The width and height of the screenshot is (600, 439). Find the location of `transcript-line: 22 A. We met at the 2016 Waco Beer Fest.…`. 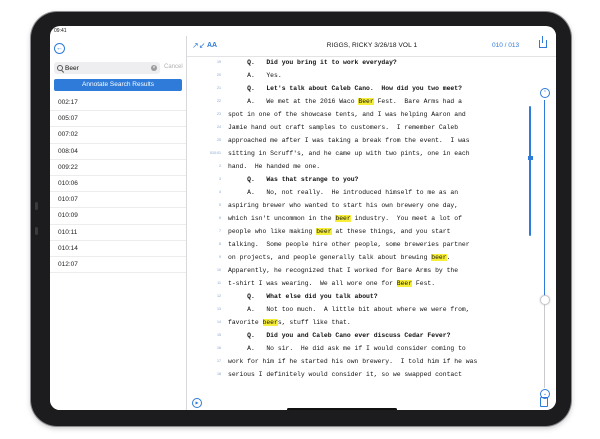

transcript-line: 22 A. We met at the 2016 Waco Beer Fest.… is located at coordinates (357, 102).